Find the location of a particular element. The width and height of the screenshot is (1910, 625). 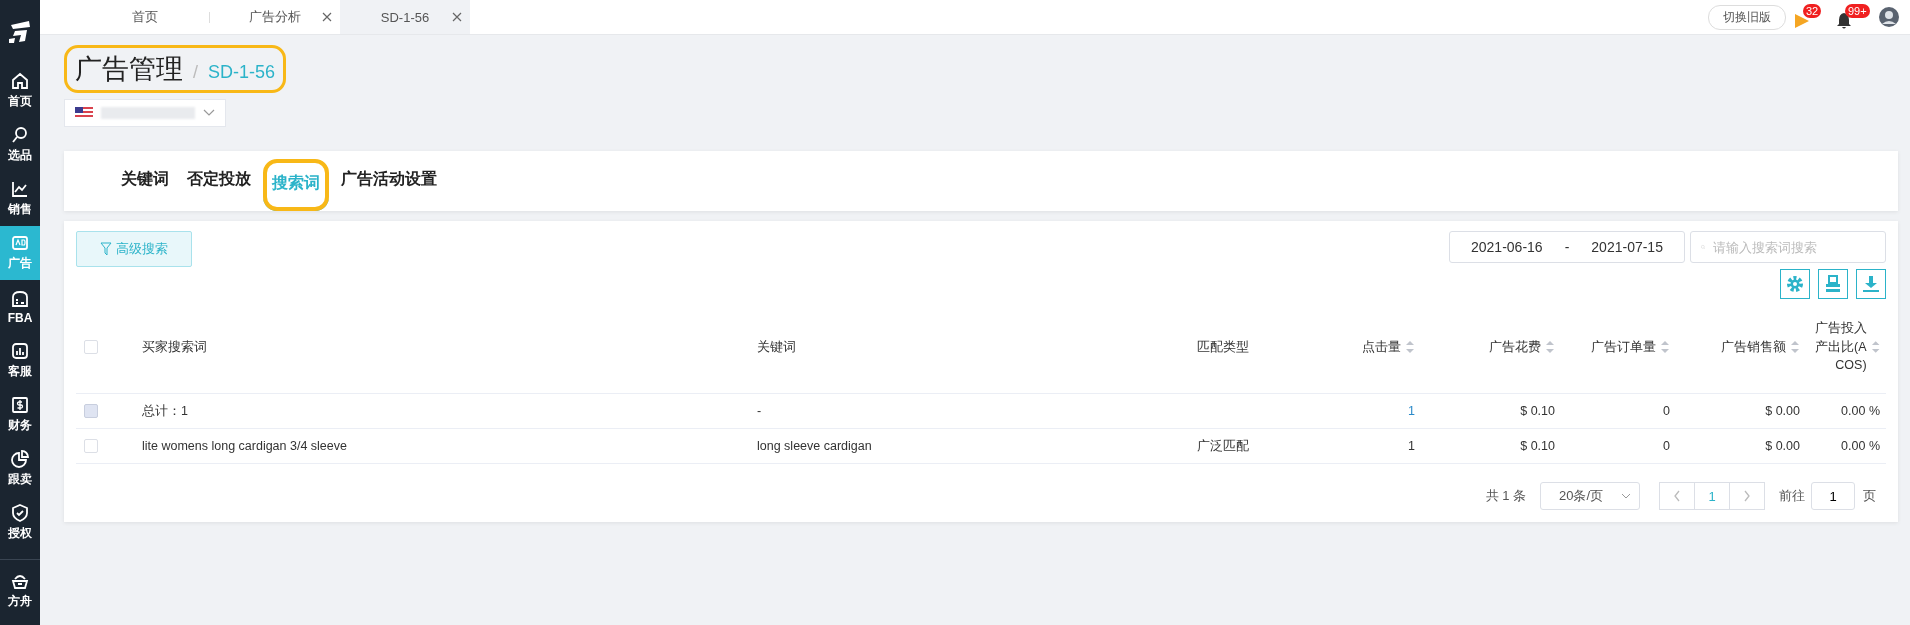

filter-icon is located at coordinates (106, 249).